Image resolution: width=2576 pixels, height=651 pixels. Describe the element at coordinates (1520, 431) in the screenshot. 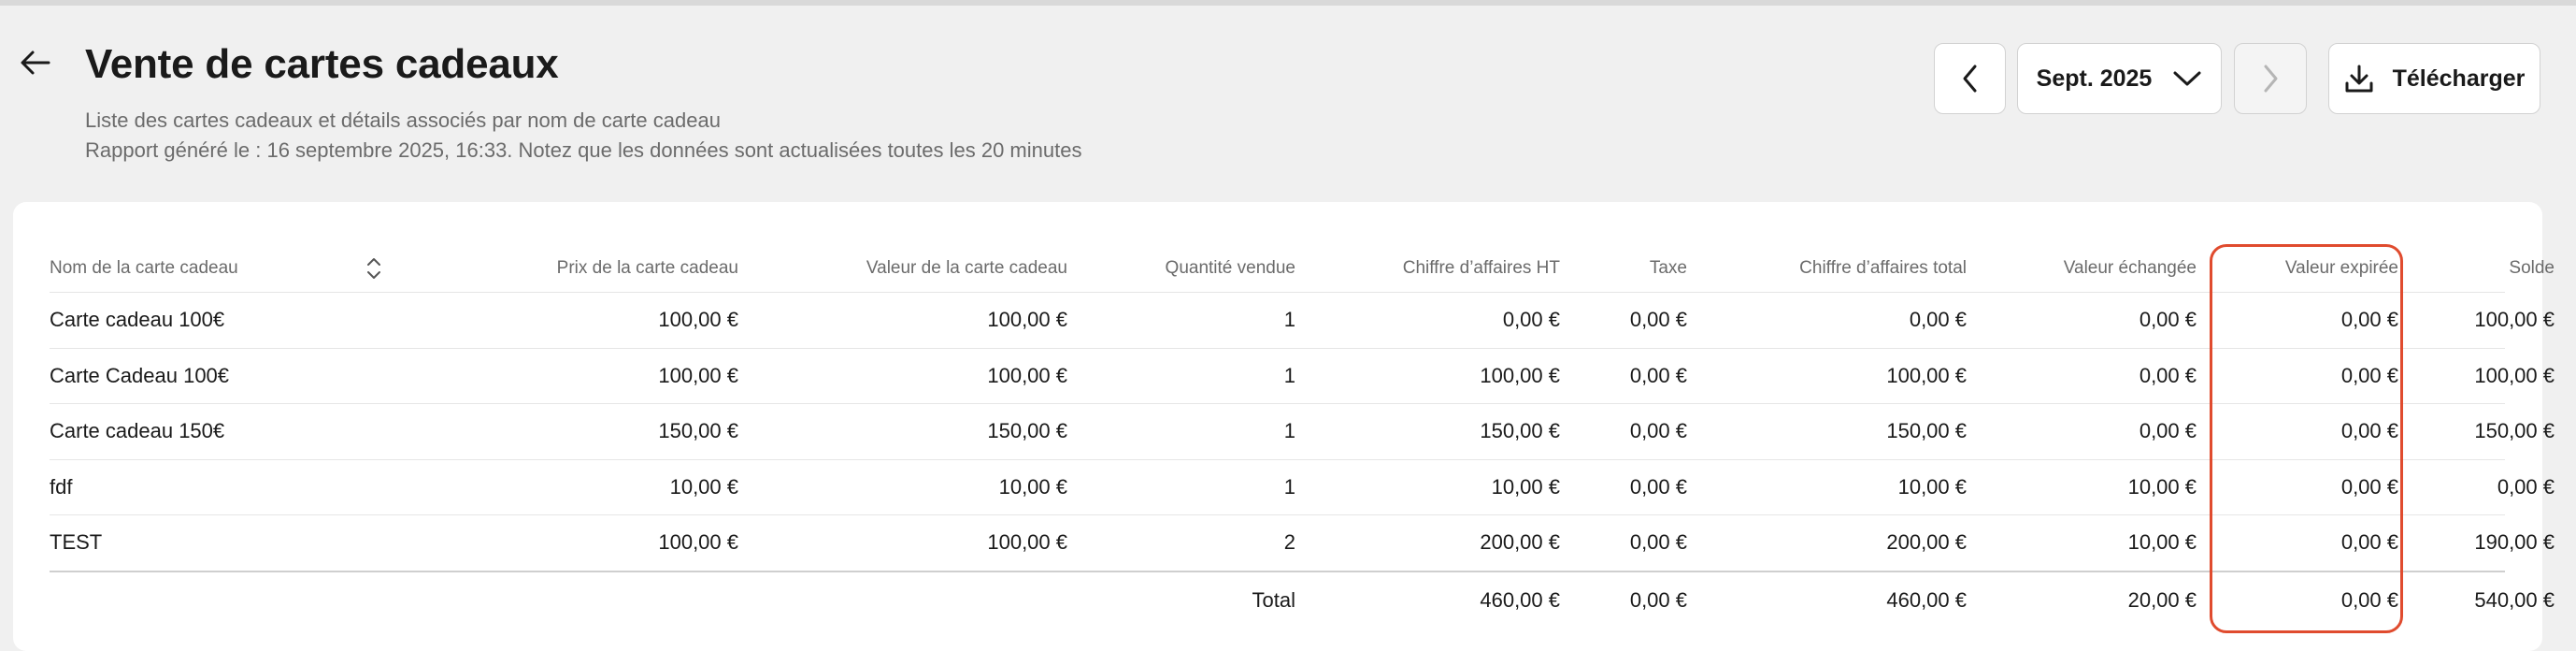

I see `cell-revenue-ht: 150,00 €` at that location.